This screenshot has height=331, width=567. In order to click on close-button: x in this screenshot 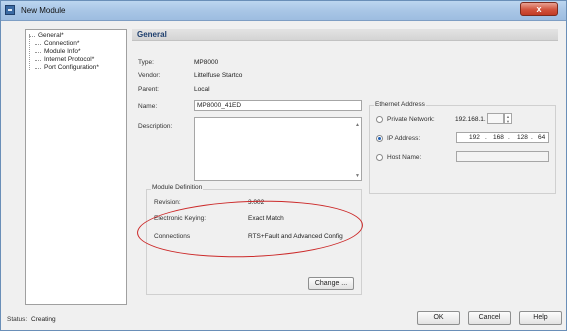, I will do `click(539, 9)`.